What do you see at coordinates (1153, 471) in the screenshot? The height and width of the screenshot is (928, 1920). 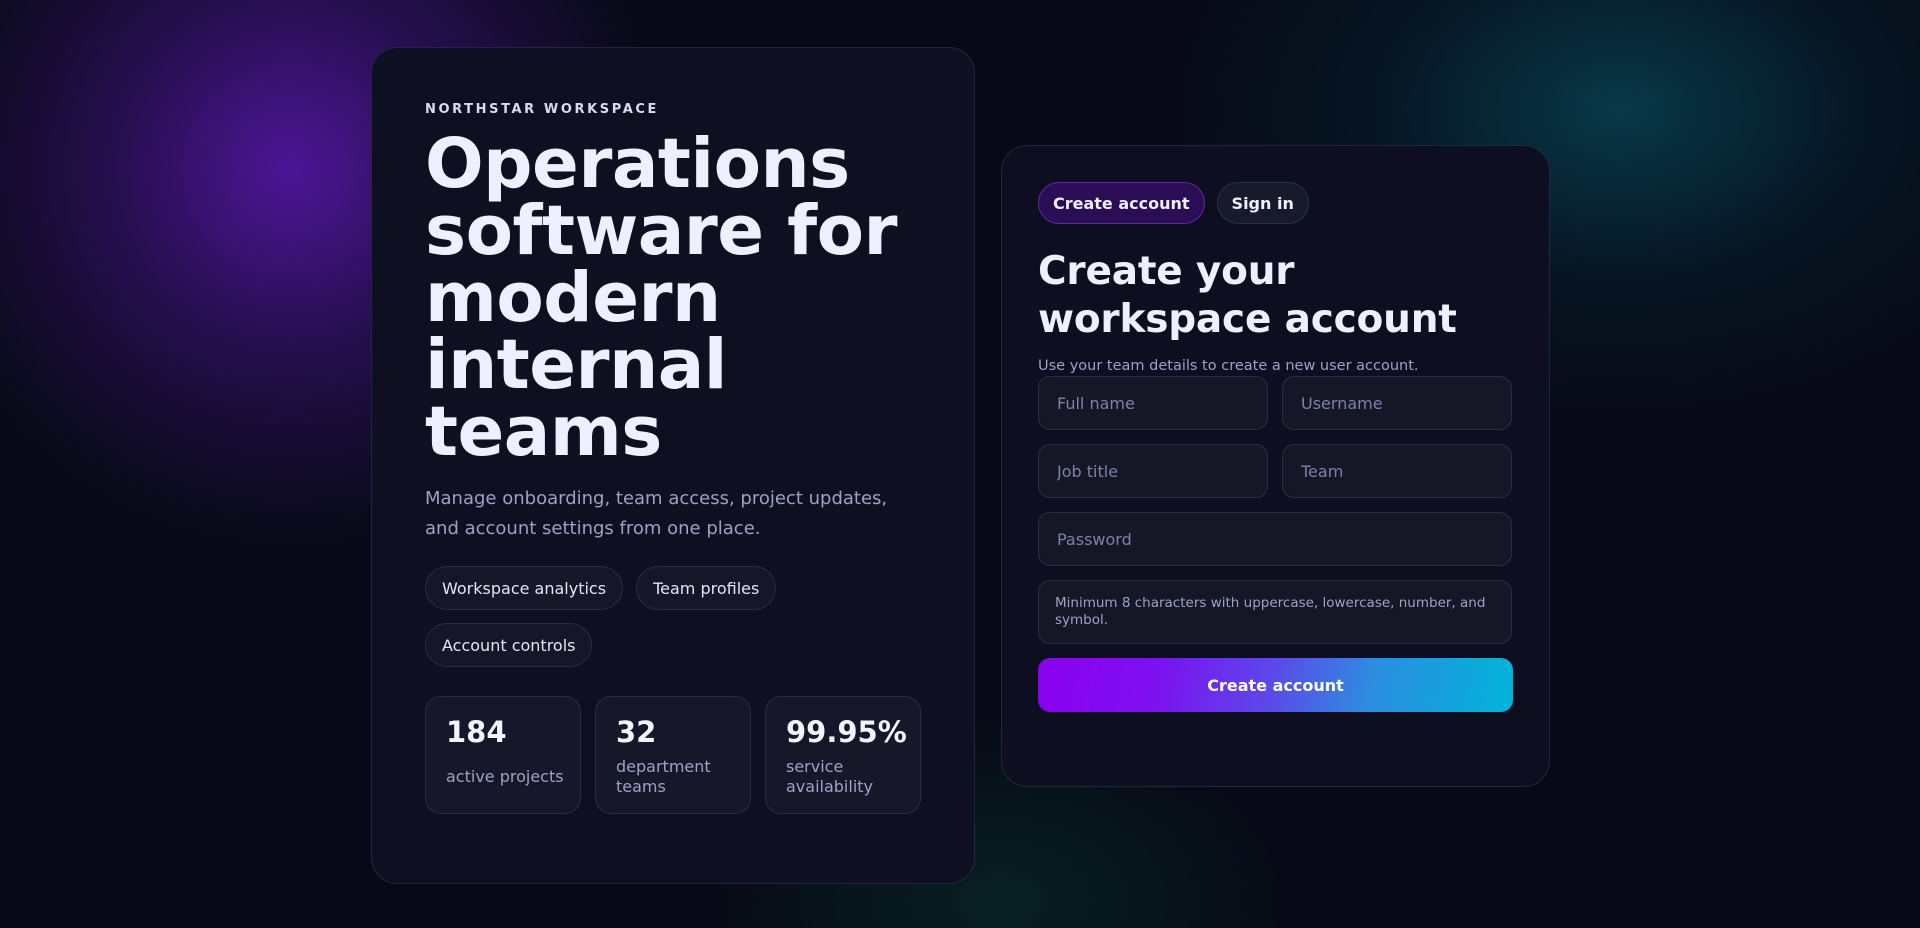 I see `job-title-input` at bounding box center [1153, 471].